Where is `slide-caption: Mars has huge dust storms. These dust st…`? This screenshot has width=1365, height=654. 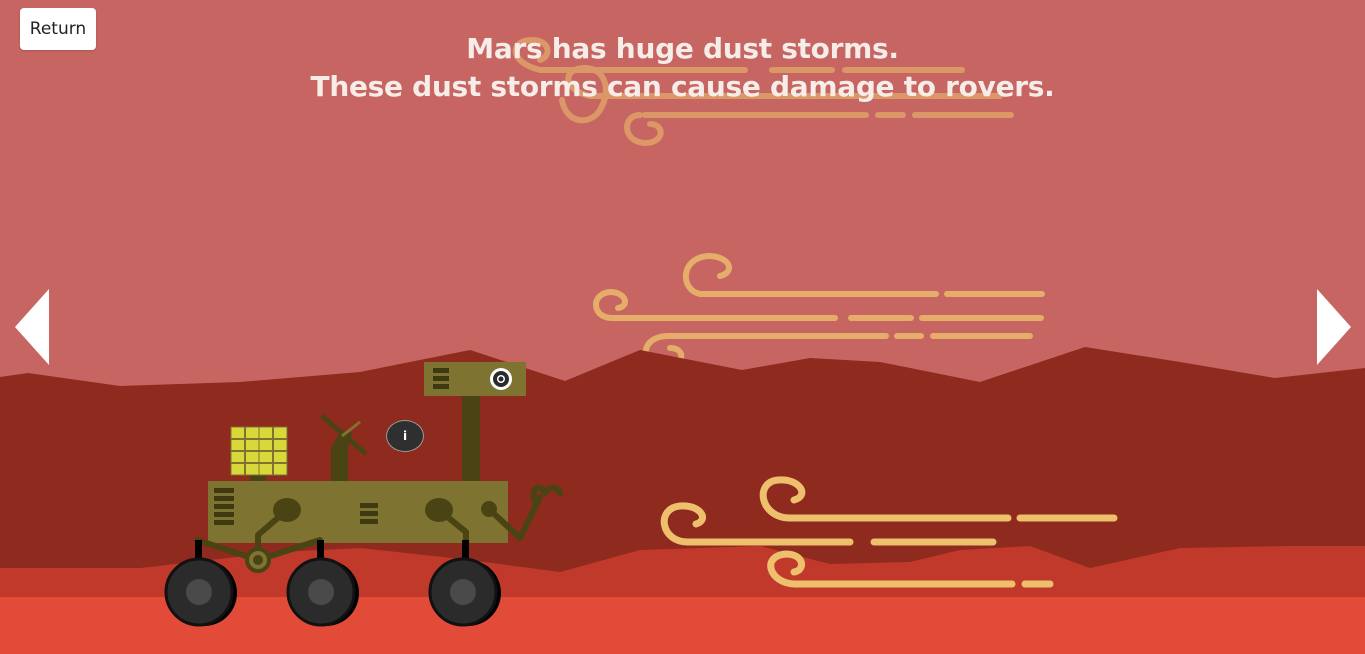
slide-caption: Mars has huge dust storms. These dust st… is located at coordinates (682, 68).